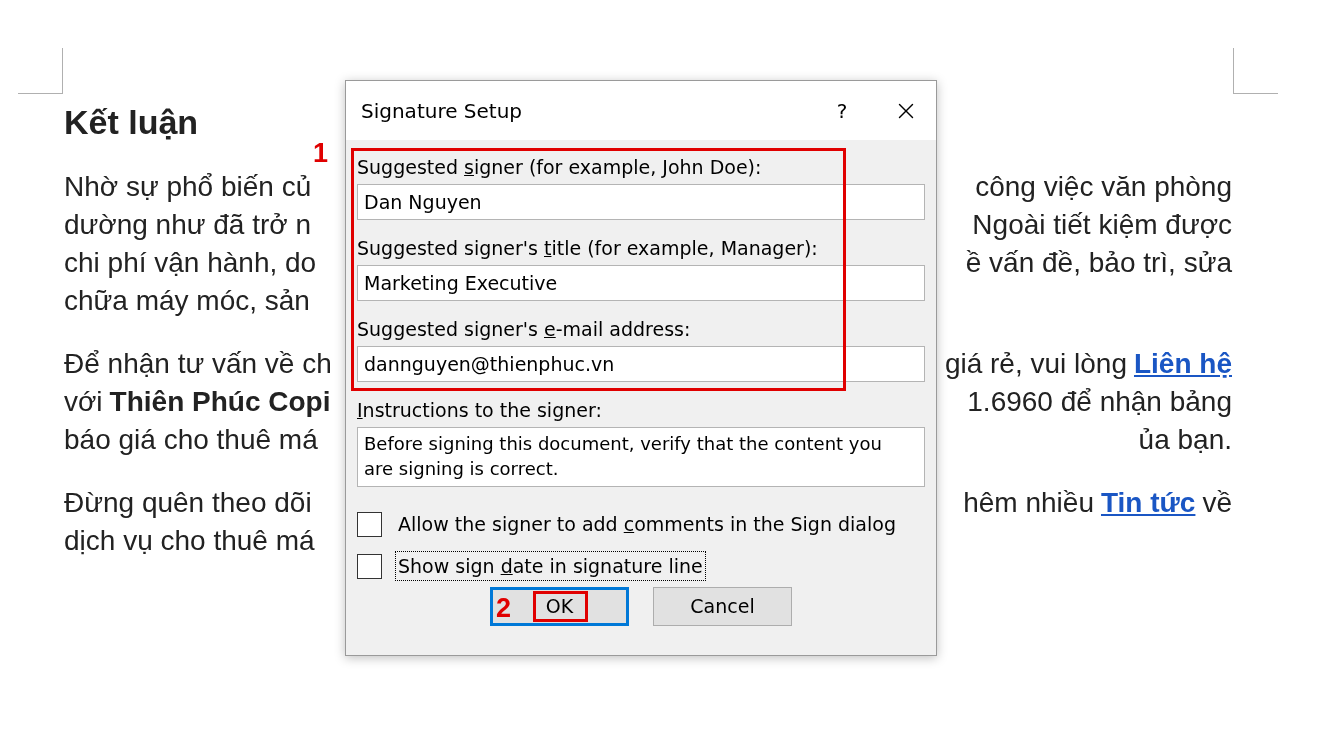 The image size is (1319, 754). What do you see at coordinates (188, 503) in the screenshot?
I see `body-text-fragment: Đừng quên theo dõi` at bounding box center [188, 503].